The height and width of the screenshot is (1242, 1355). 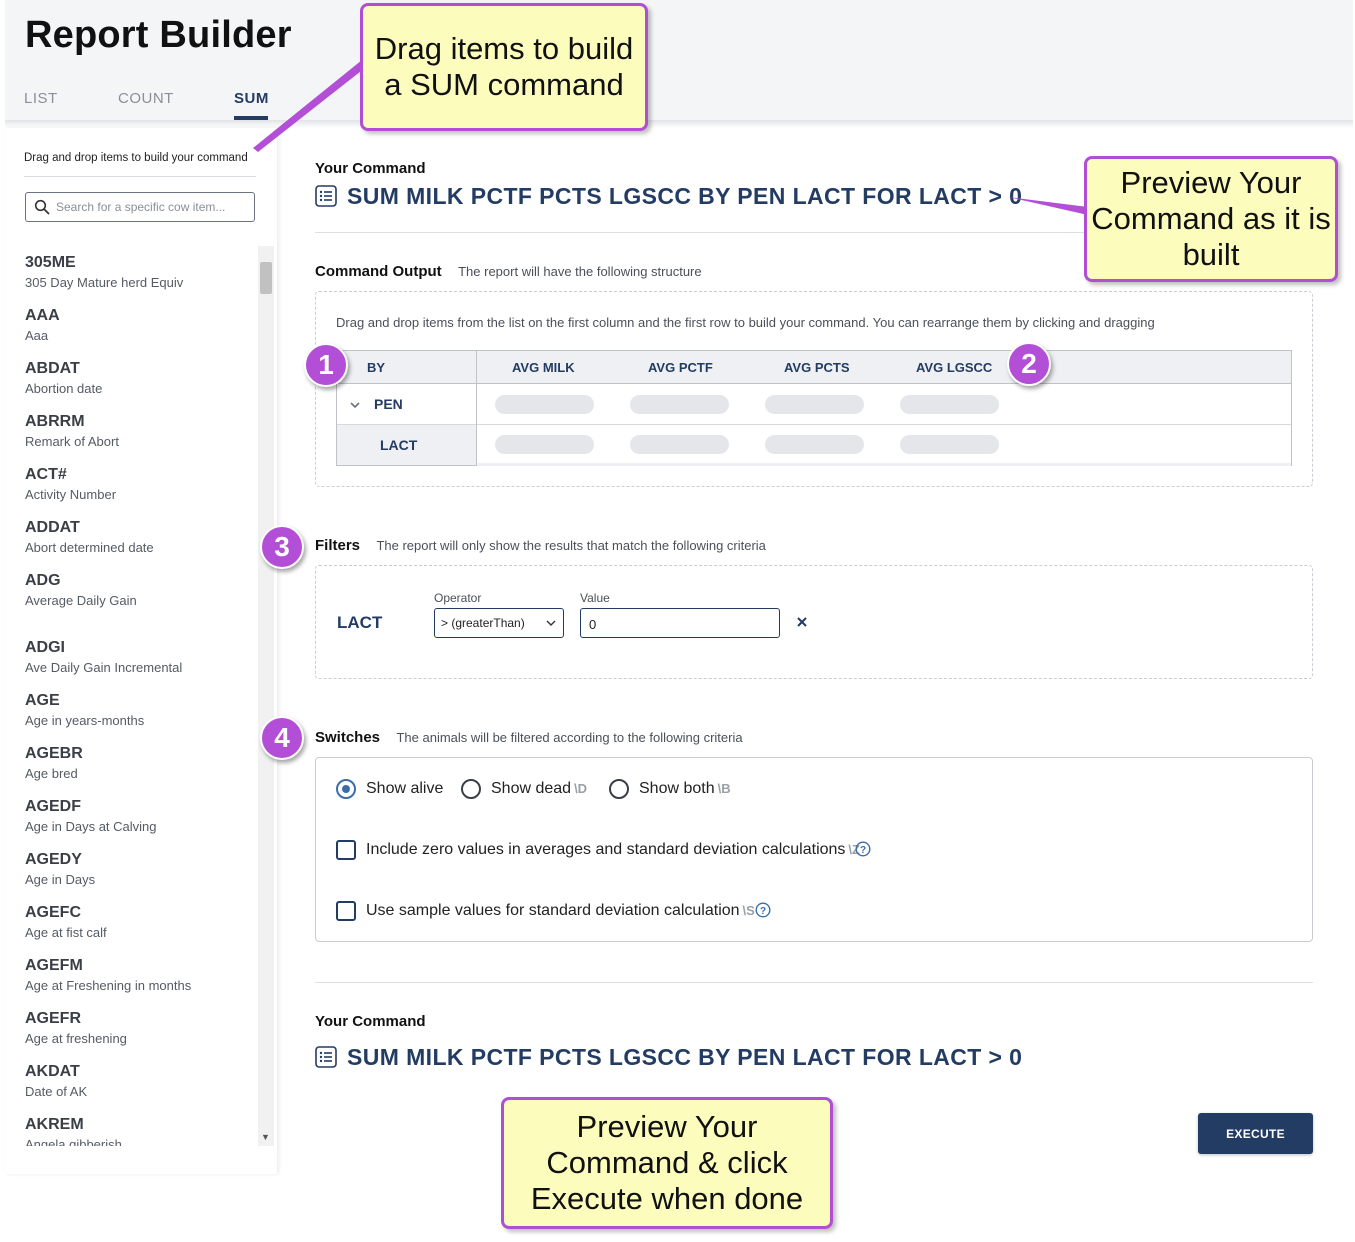 What do you see at coordinates (43, 580) in the screenshot?
I see `item-code: ADG` at bounding box center [43, 580].